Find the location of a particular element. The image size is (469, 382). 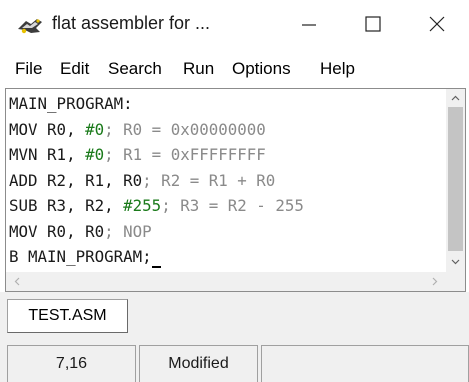

code-comment: ; R3 = R2 - 255 is located at coordinates (232, 205).